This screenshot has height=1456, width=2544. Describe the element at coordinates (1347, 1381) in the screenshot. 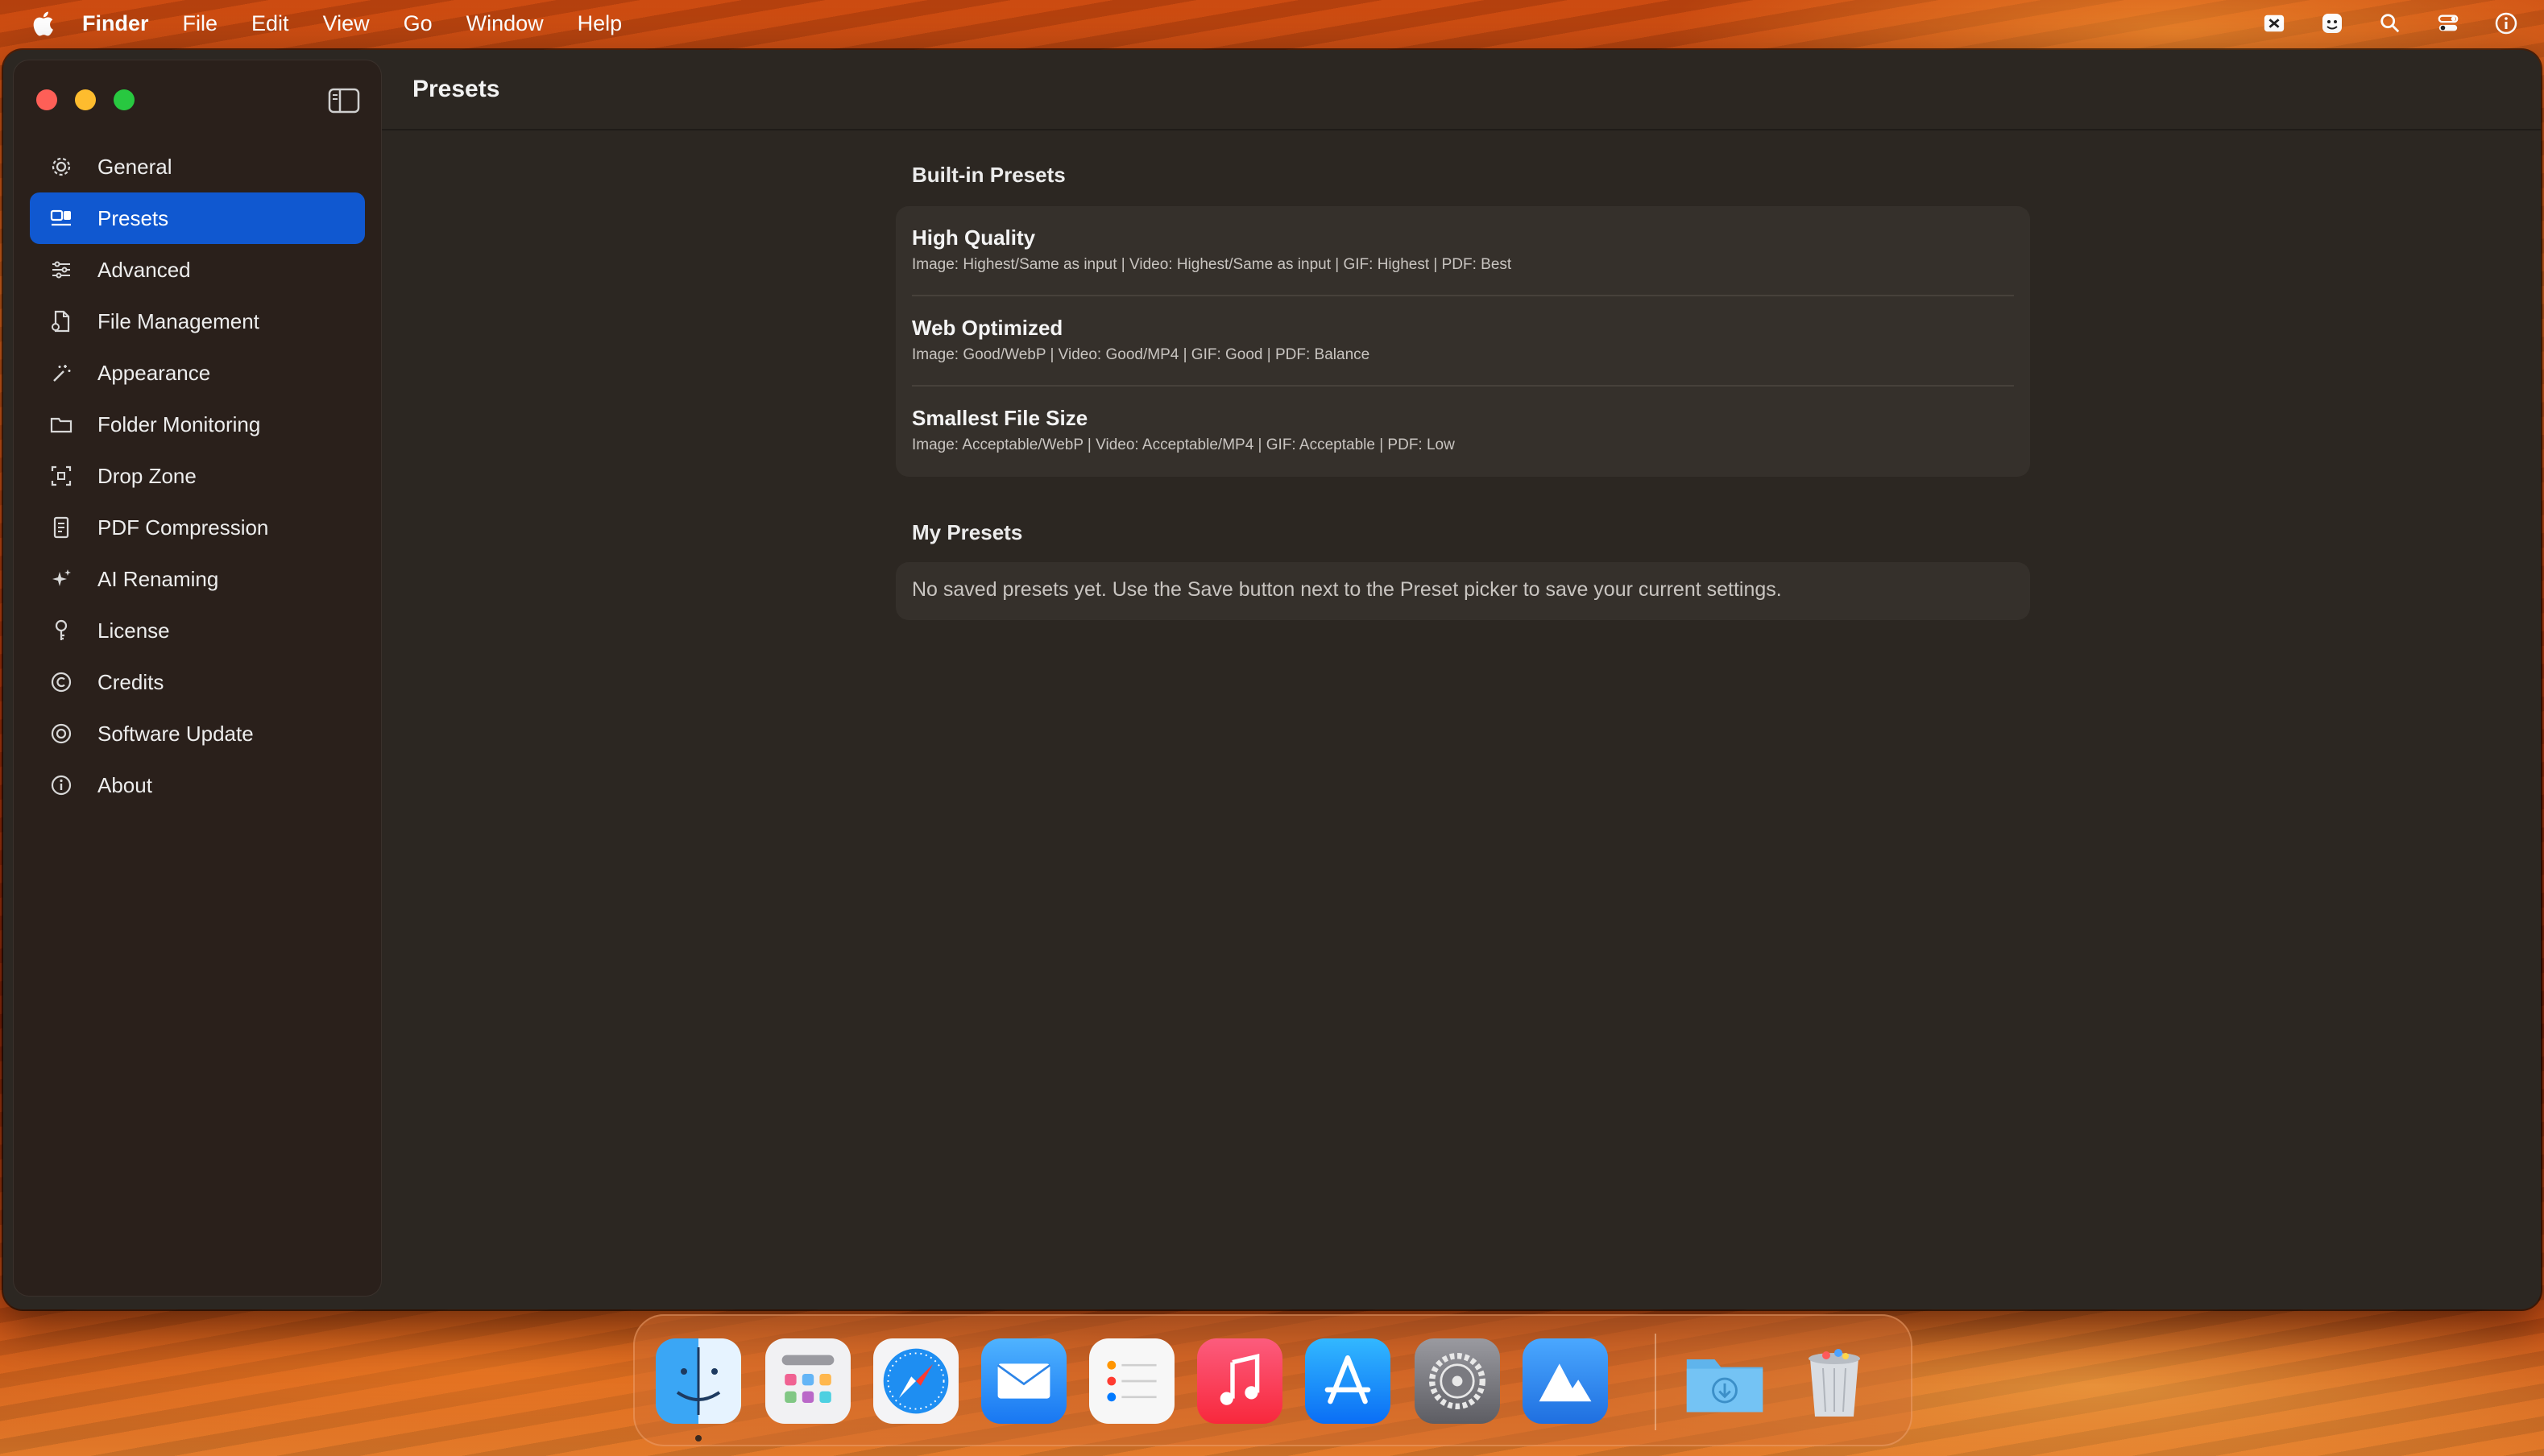

I see `app-store-icon` at that location.